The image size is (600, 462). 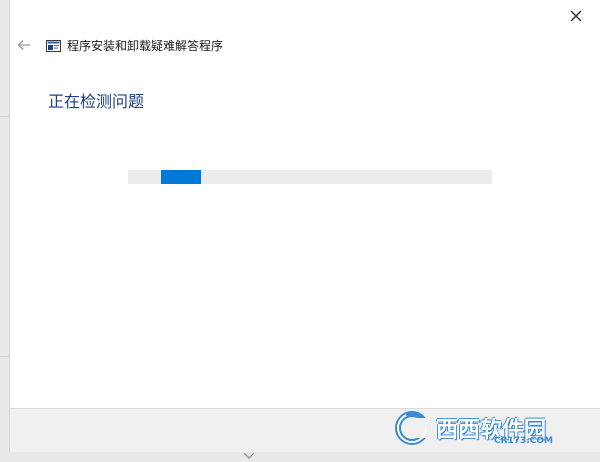 What do you see at coordinates (53, 46) in the screenshot?
I see `troubleshooter-app-icon` at bounding box center [53, 46].